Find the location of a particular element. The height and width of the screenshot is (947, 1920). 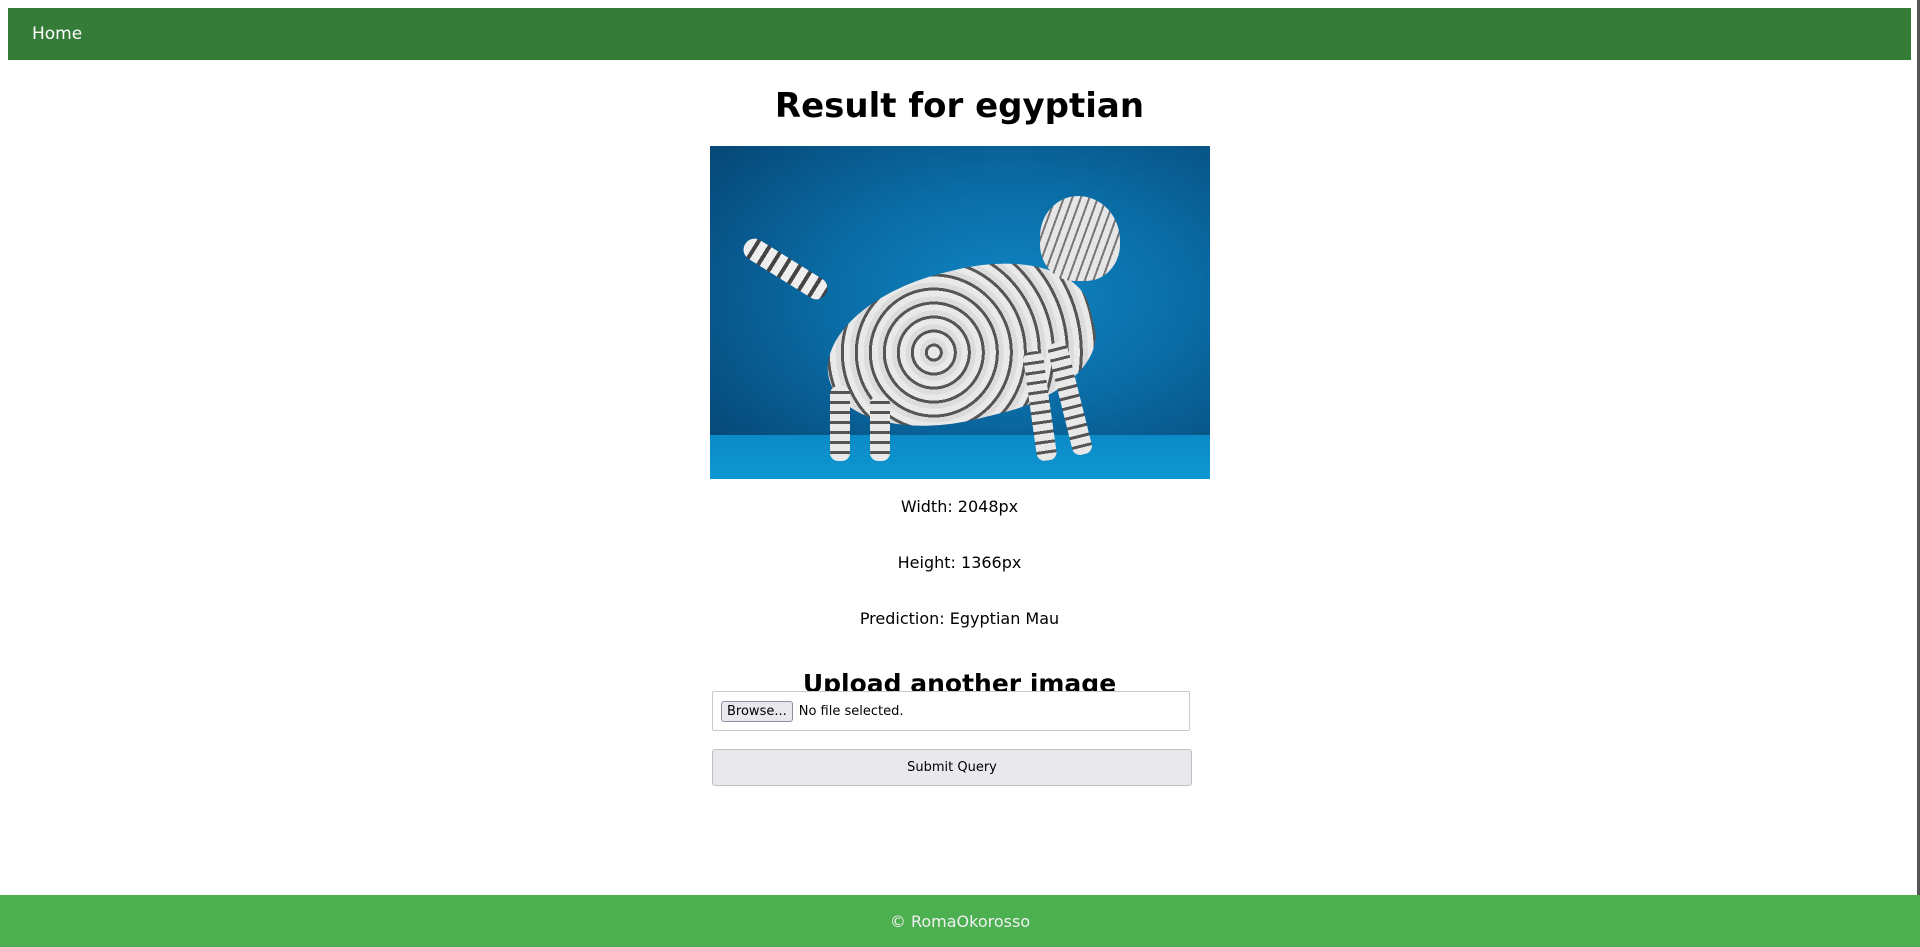

image-width-text: Width: 2048px is located at coordinates (959, 506).